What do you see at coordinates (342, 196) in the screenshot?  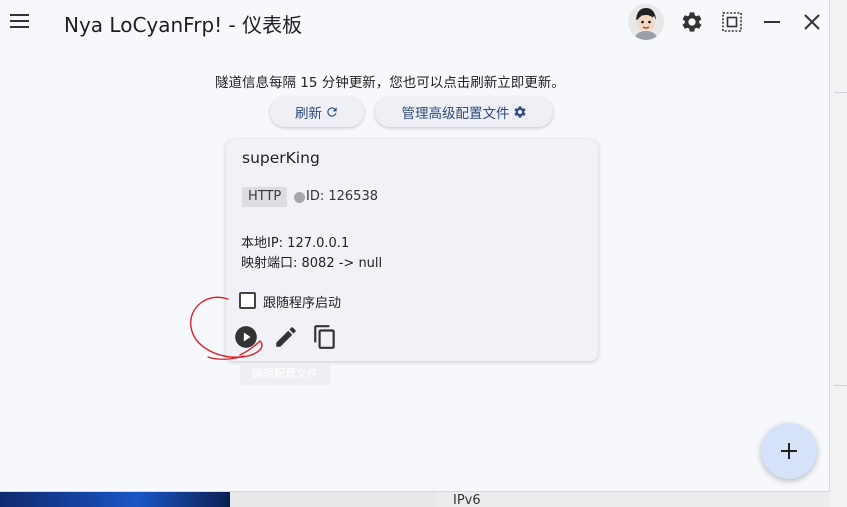 I see `tunnel-id: ID: 126538` at bounding box center [342, 196].